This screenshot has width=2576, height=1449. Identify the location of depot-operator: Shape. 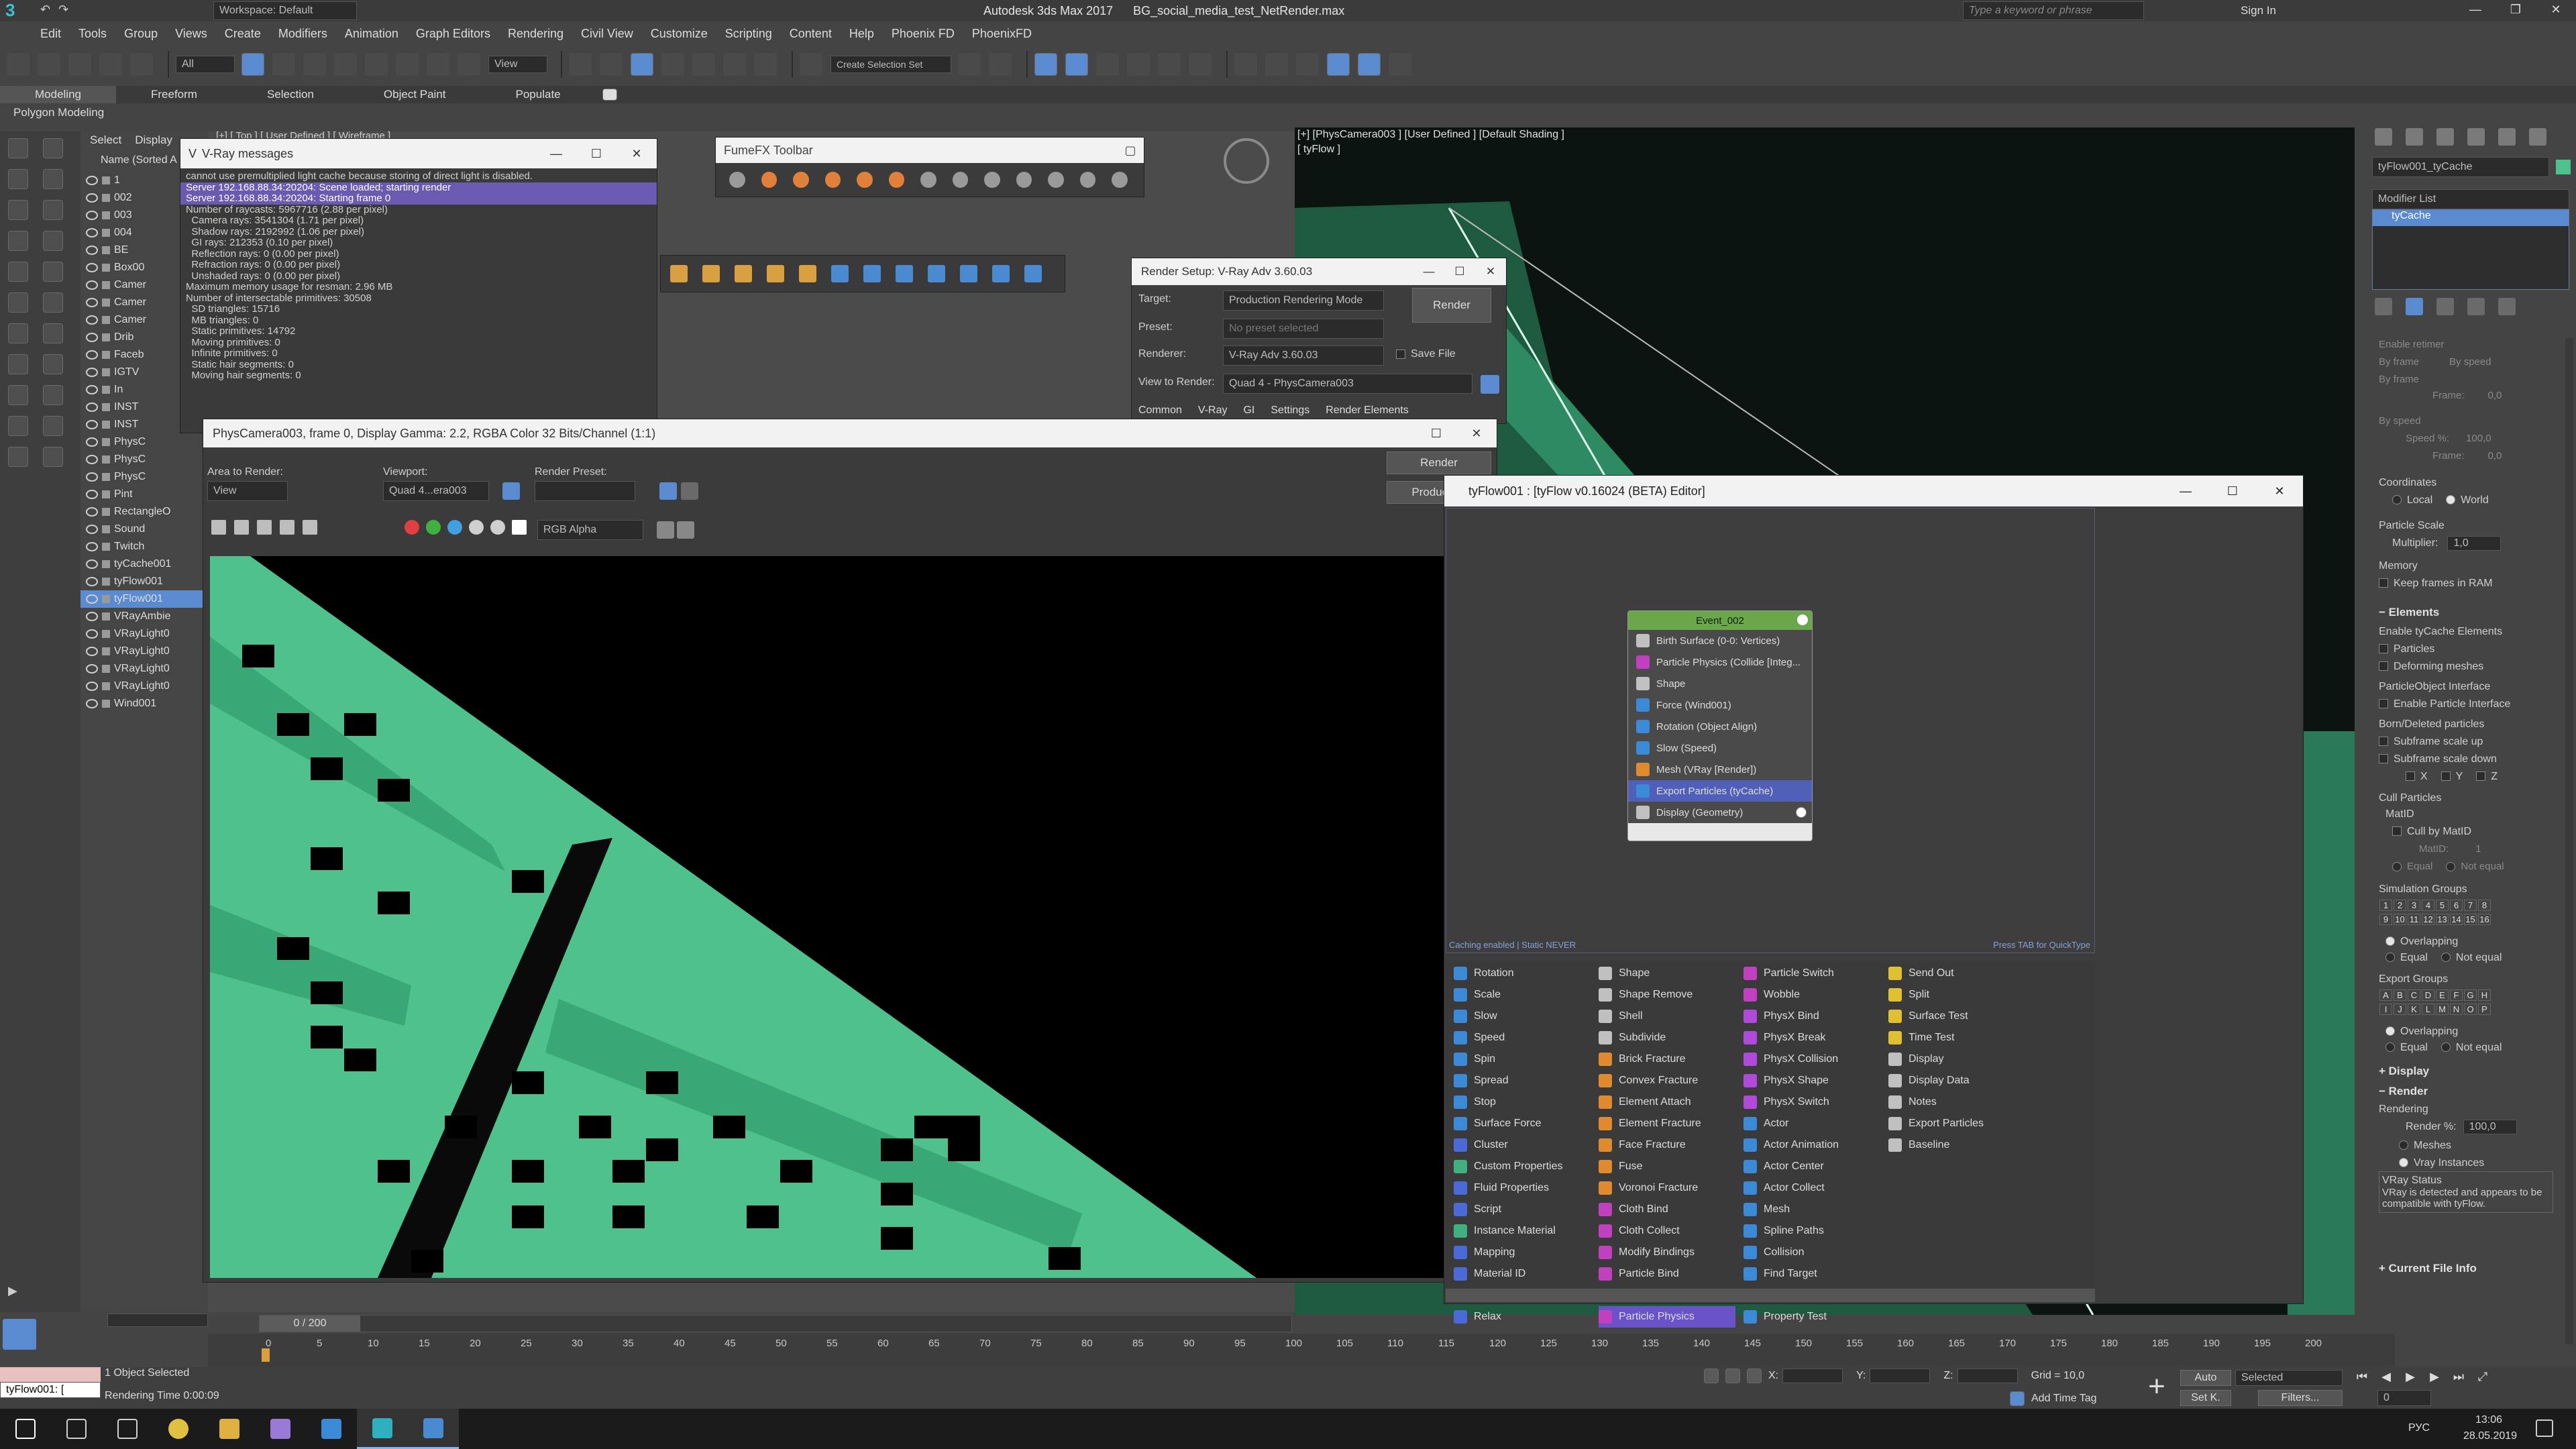
(1667, 973).